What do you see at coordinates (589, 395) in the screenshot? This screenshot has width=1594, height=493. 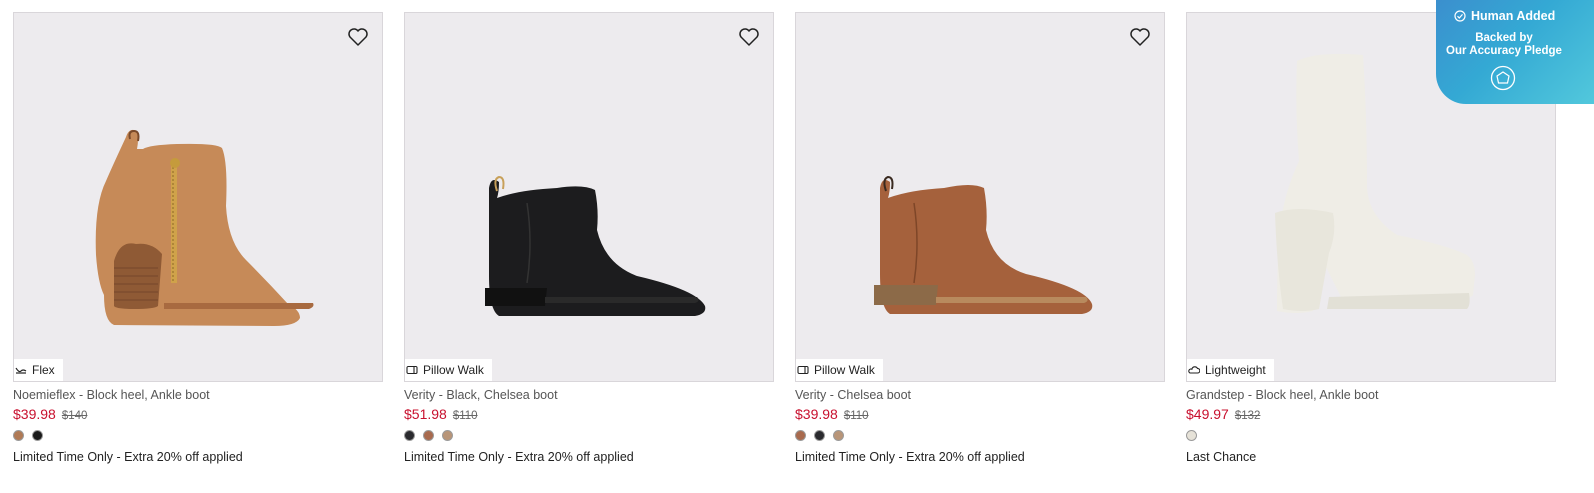 I see `product-name: Verity - Black, Chelsea boot` at bounding box center [589, 395].